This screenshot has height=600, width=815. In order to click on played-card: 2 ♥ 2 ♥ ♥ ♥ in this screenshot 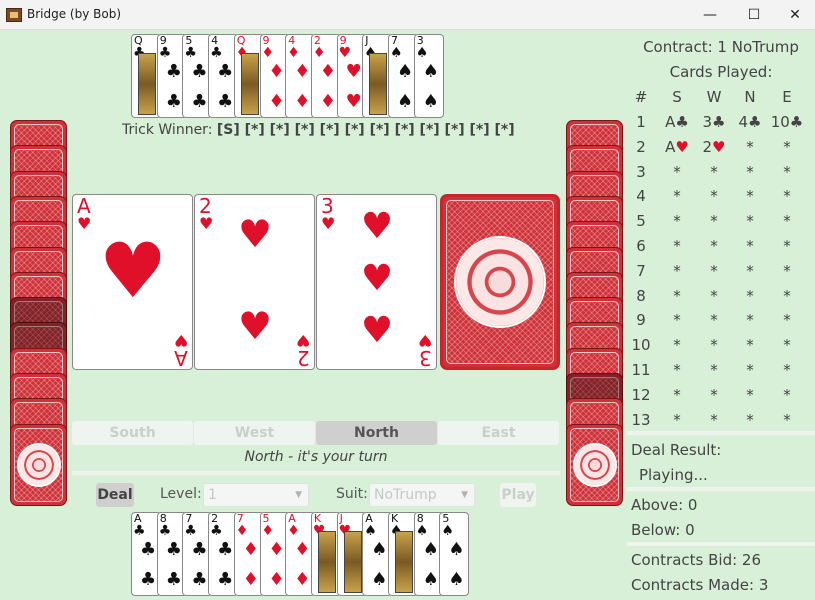, I will do `click(254, 282)`.